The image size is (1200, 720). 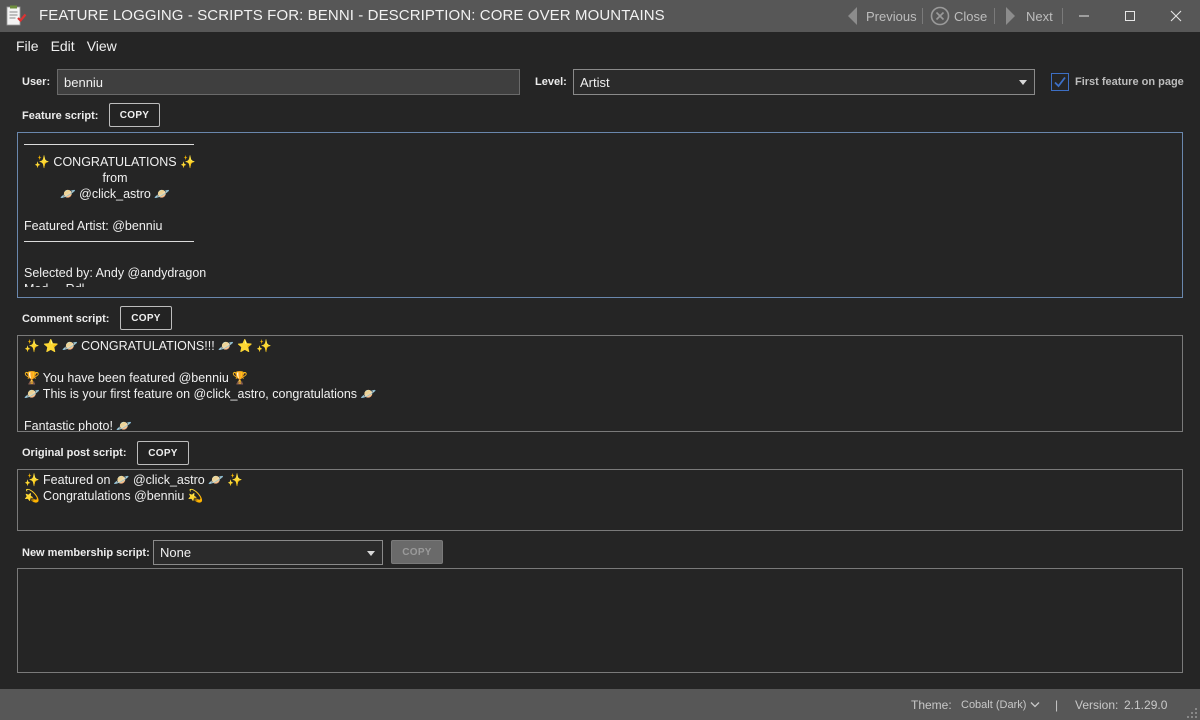 I want to click on user-input: benniu, so click(x=288, y=82).